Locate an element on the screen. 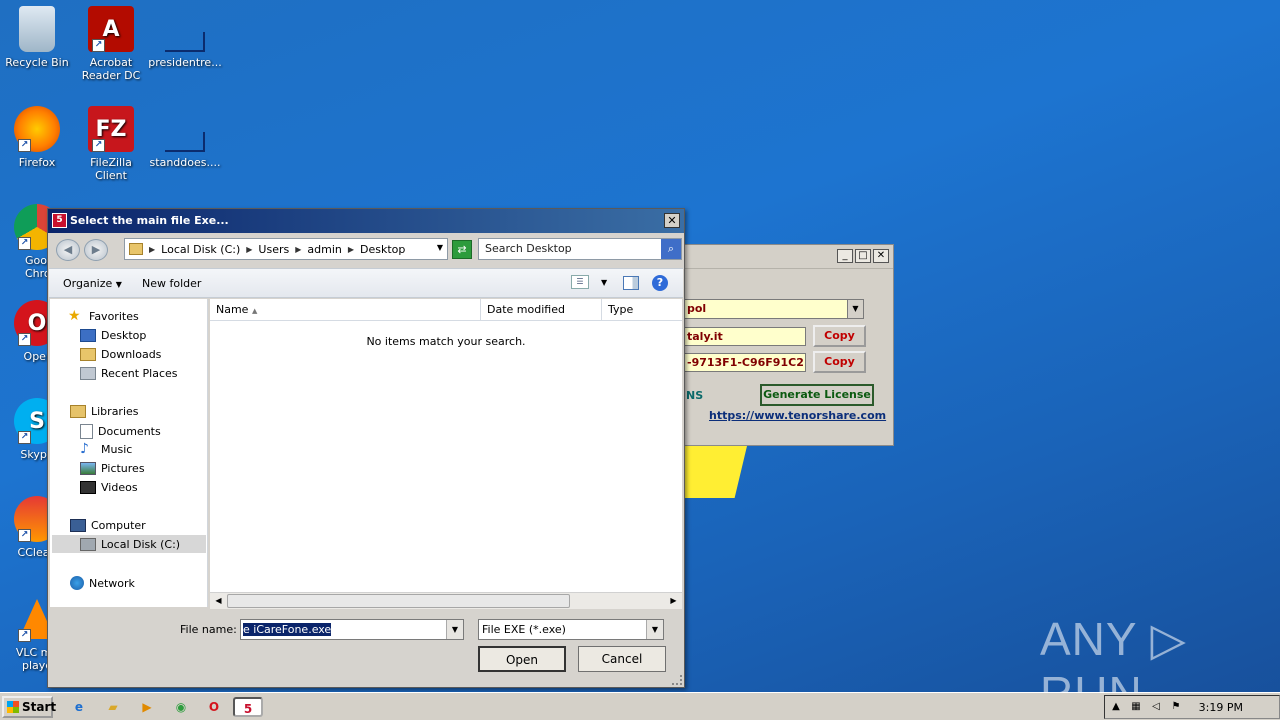  breadcrumb-users: Users is located at coordinates (273, 249).